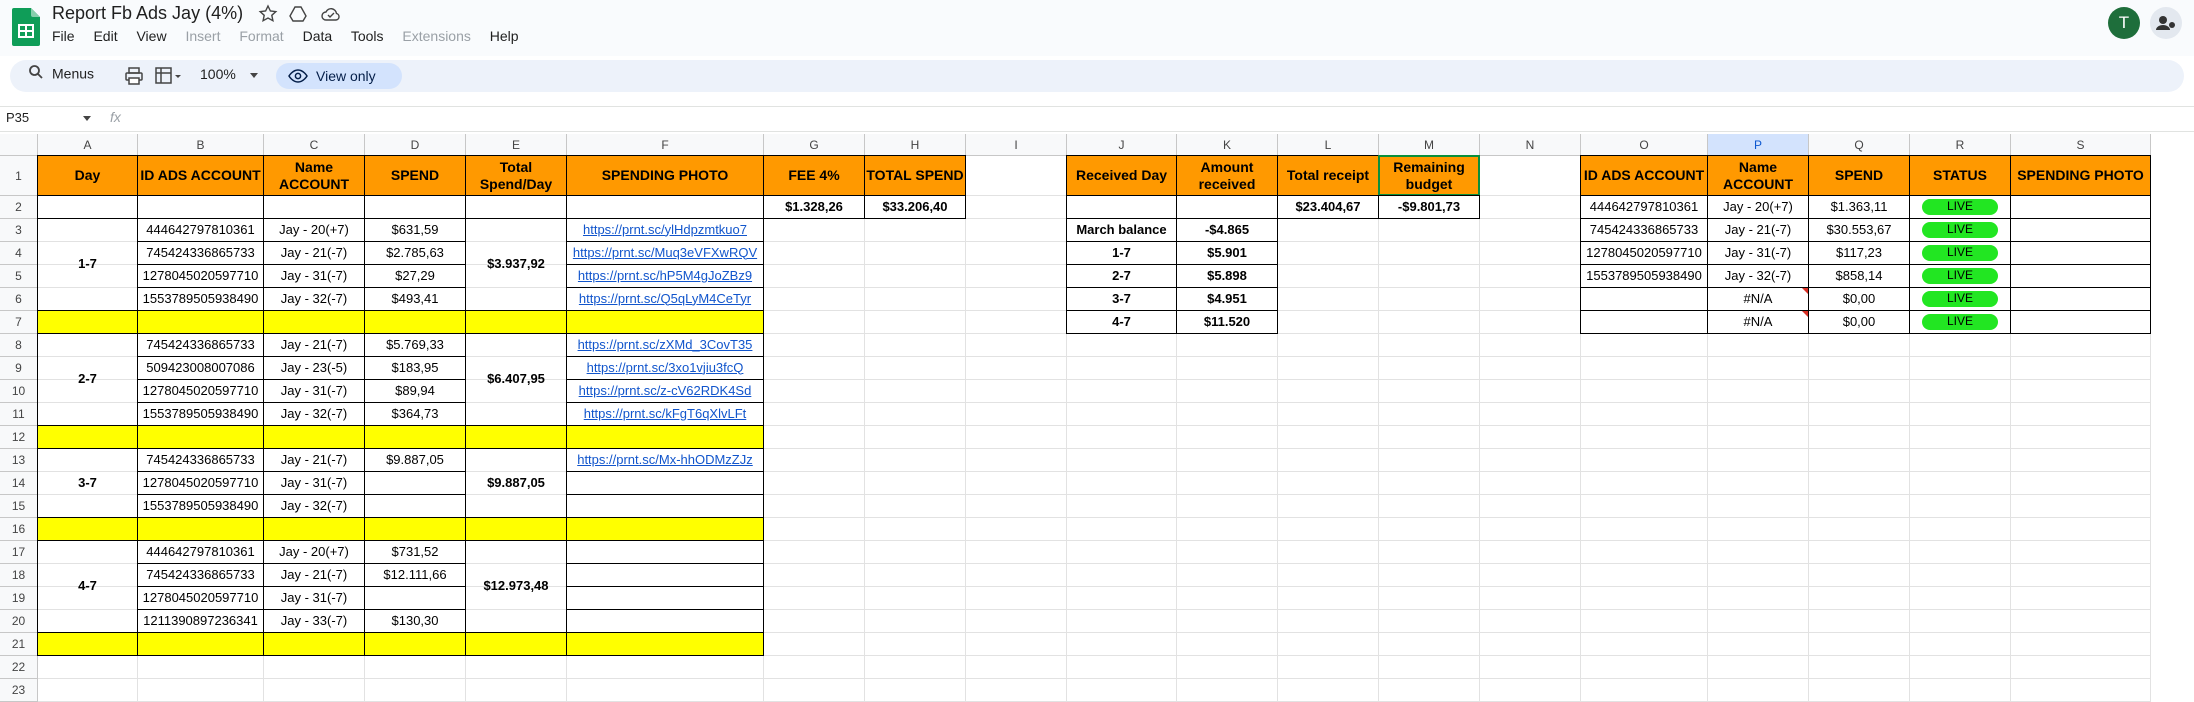 Image resolution: width=2194 pixels, height=702 pixels. Describe the element at coordinates (665, 552) in the screenshot. I see `spending-photo-link` at that location.